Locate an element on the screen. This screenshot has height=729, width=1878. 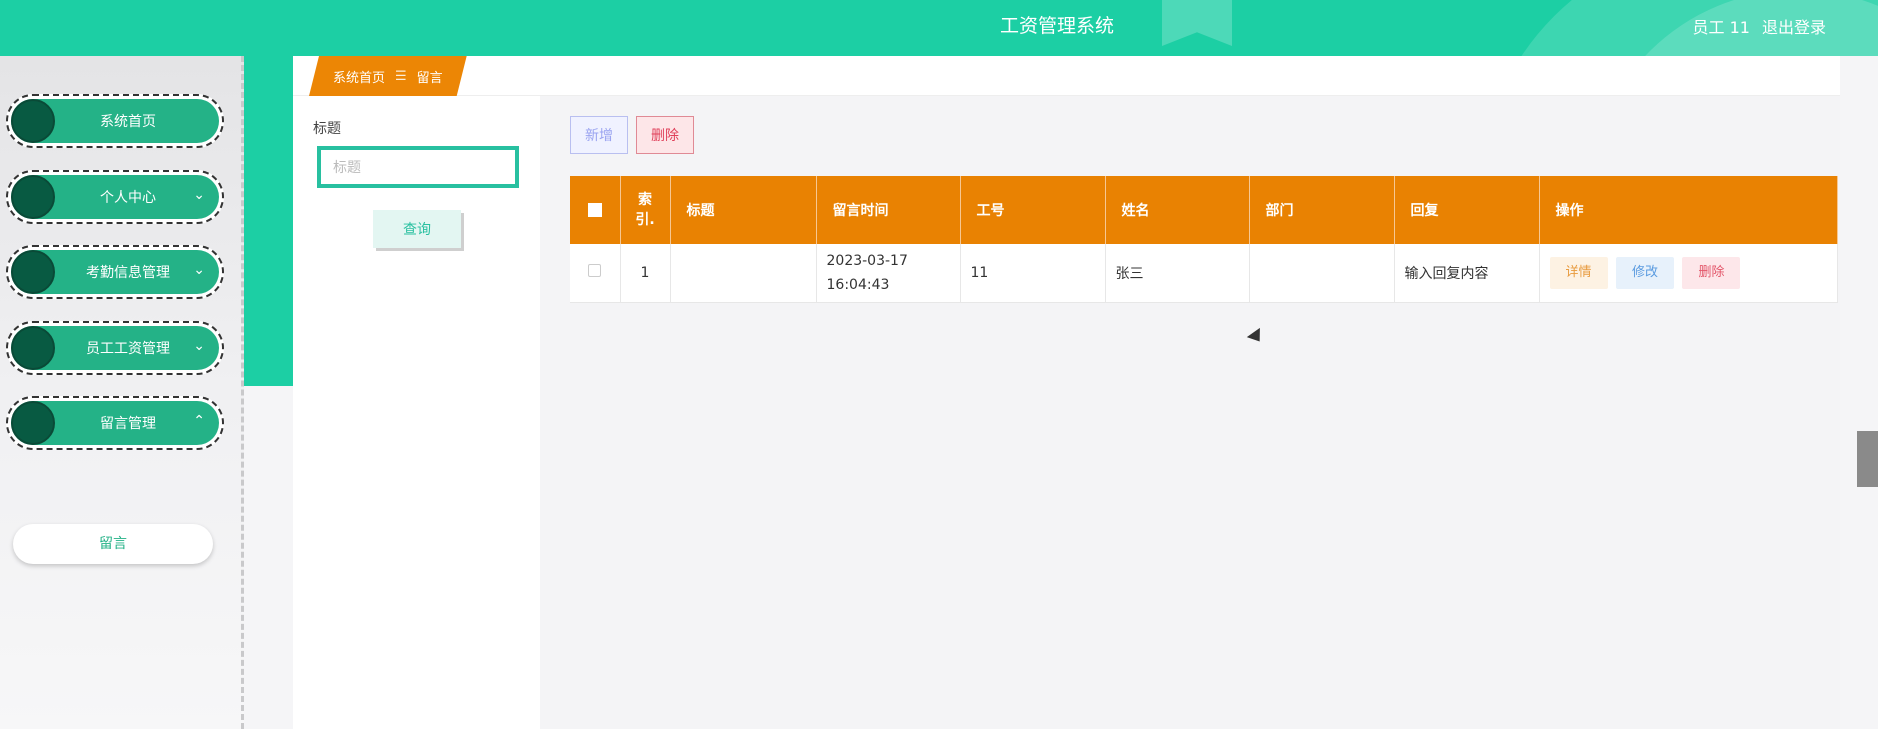
search-panel: 标题 查询 is located at coordinates (416, 412).